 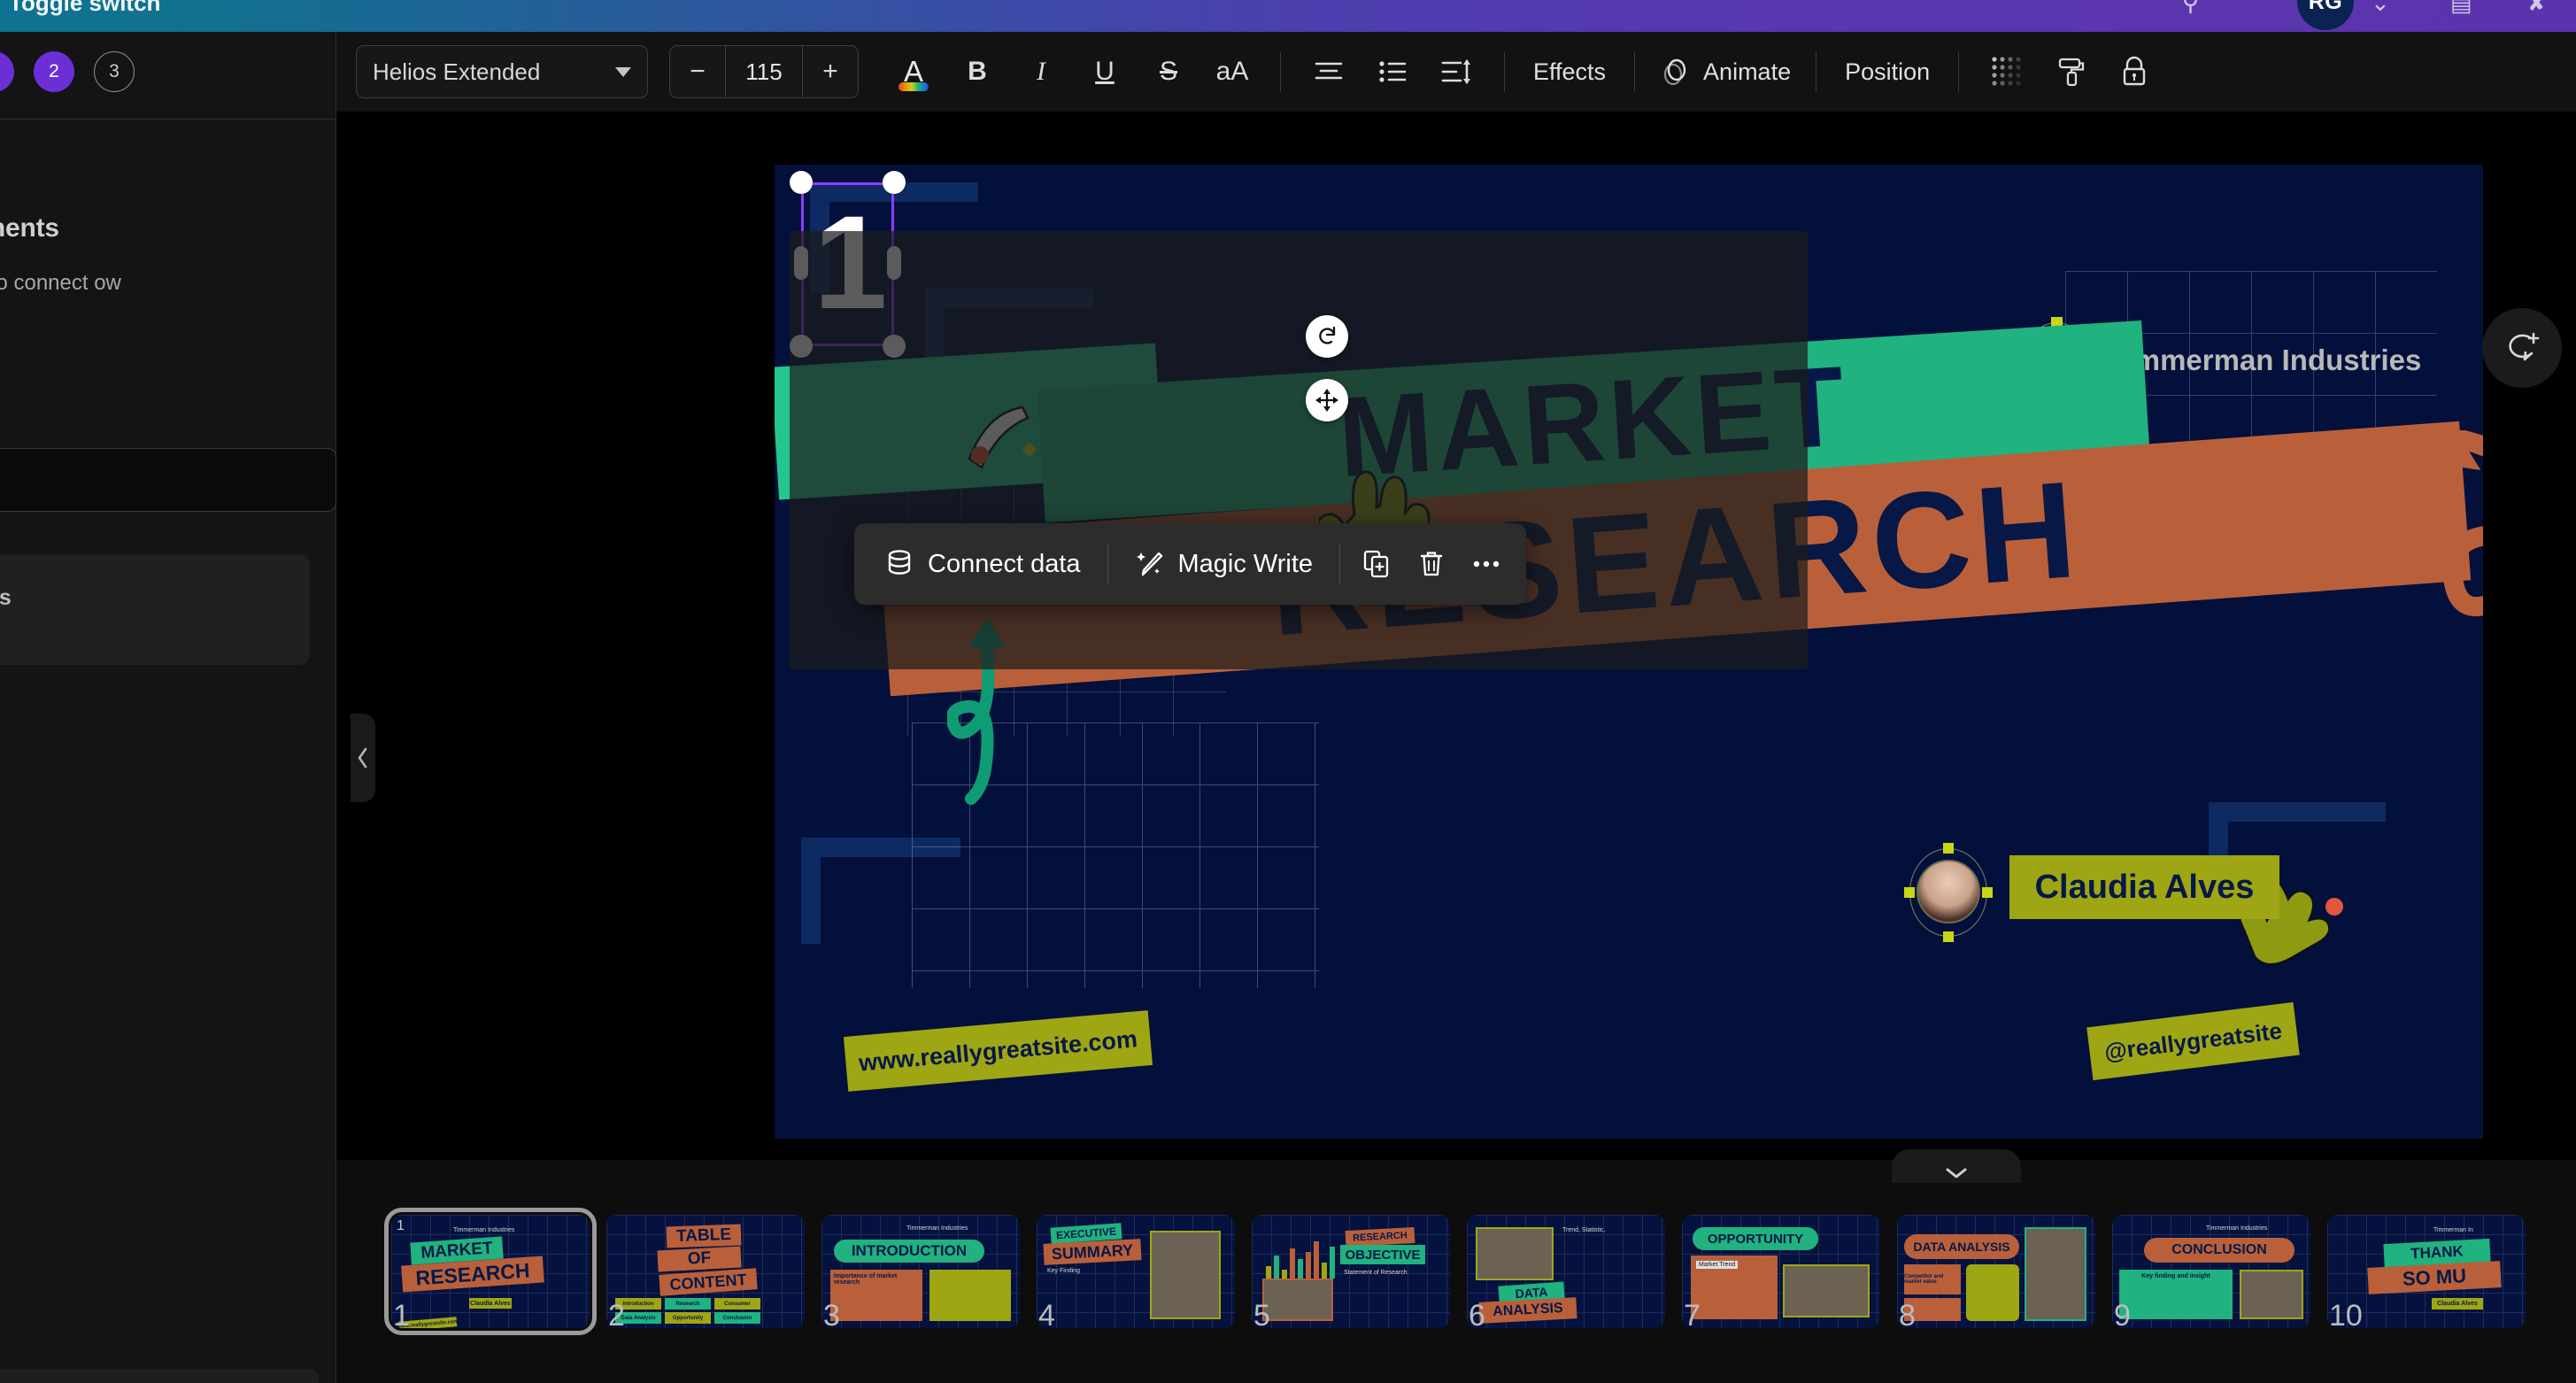 What do you see at coordinates (1168, 71) in the screenshot?
I see `strikethrough-button: S` at bounding box center [1168, 71].